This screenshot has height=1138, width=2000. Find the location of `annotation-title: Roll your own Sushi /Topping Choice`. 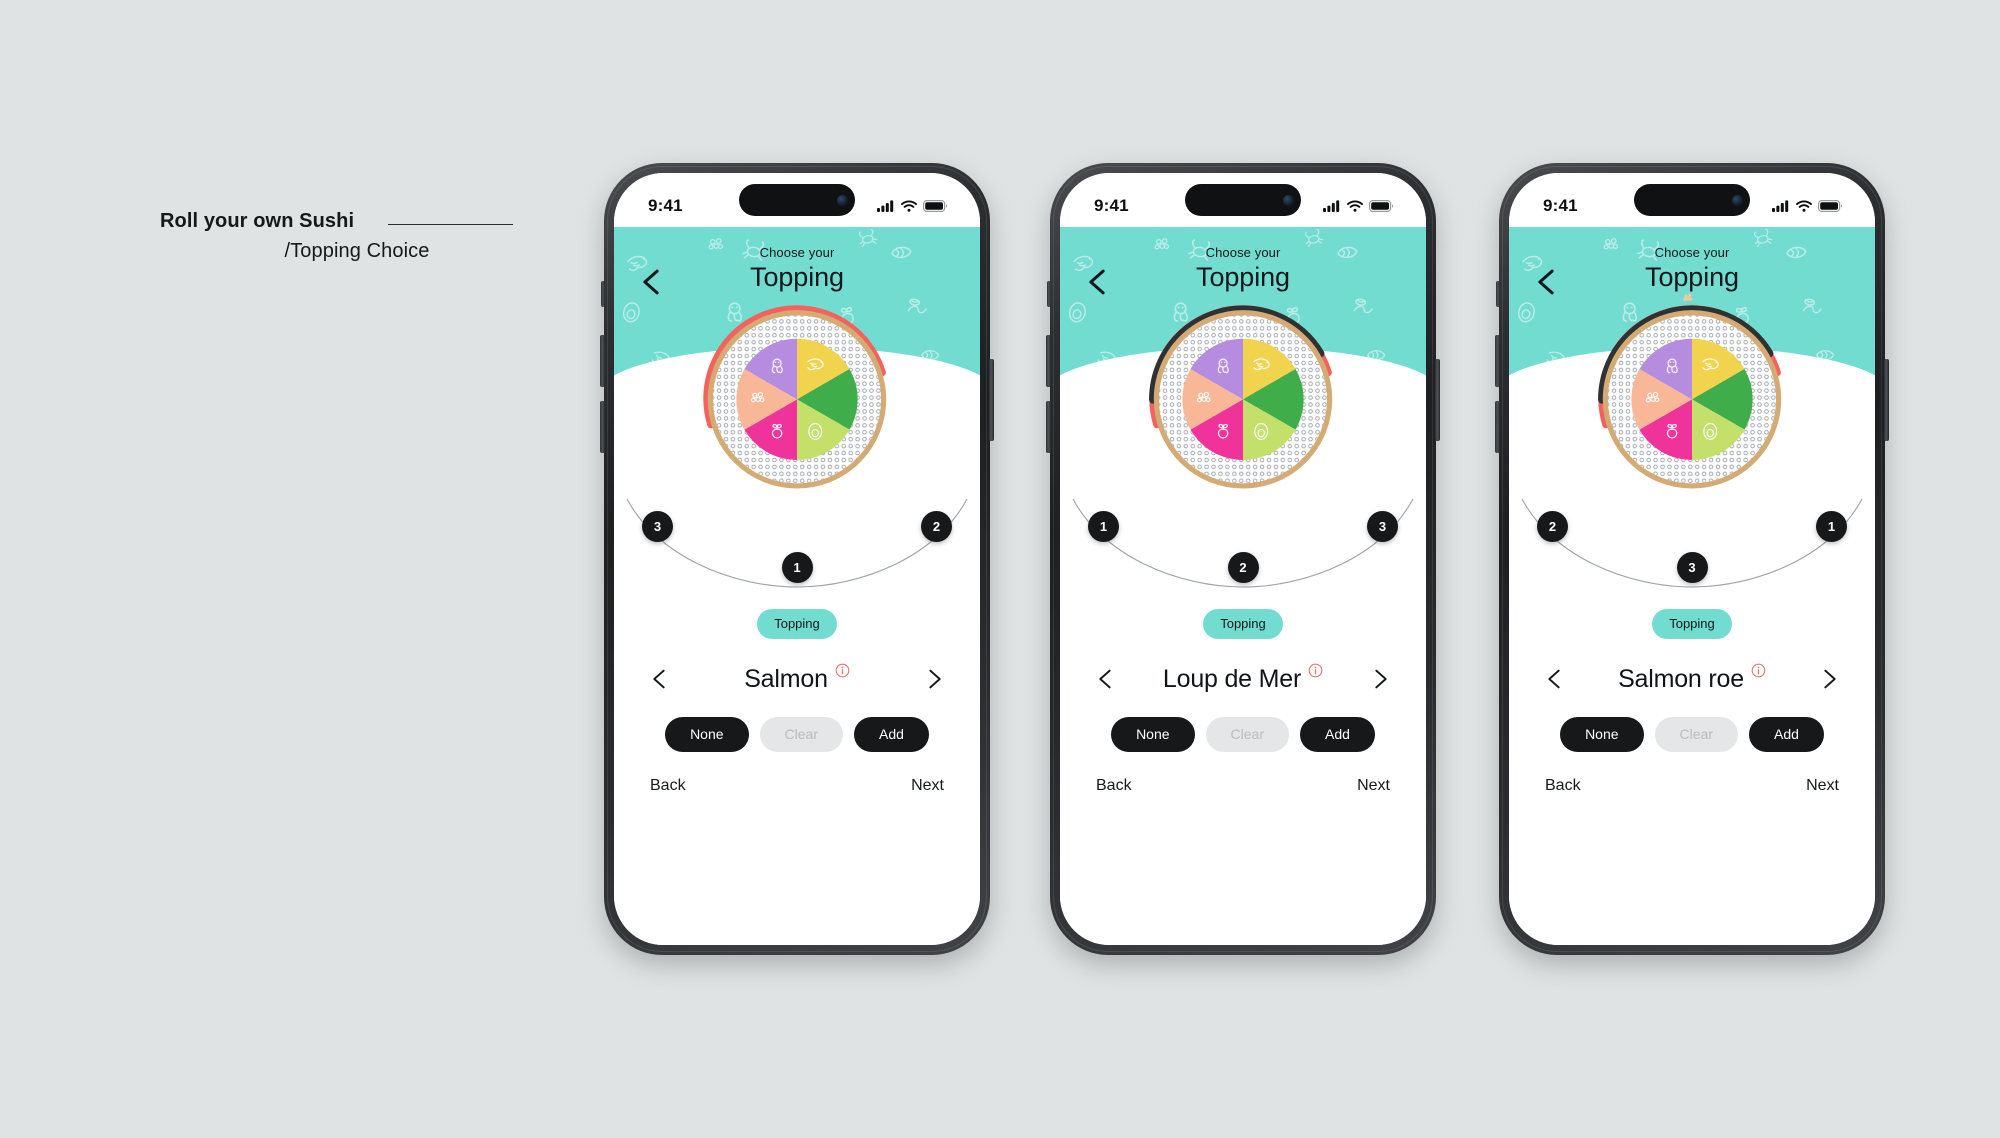

annotation-title: Roll your own Sushi /Topping Choice is located at coordinates (350, 236).